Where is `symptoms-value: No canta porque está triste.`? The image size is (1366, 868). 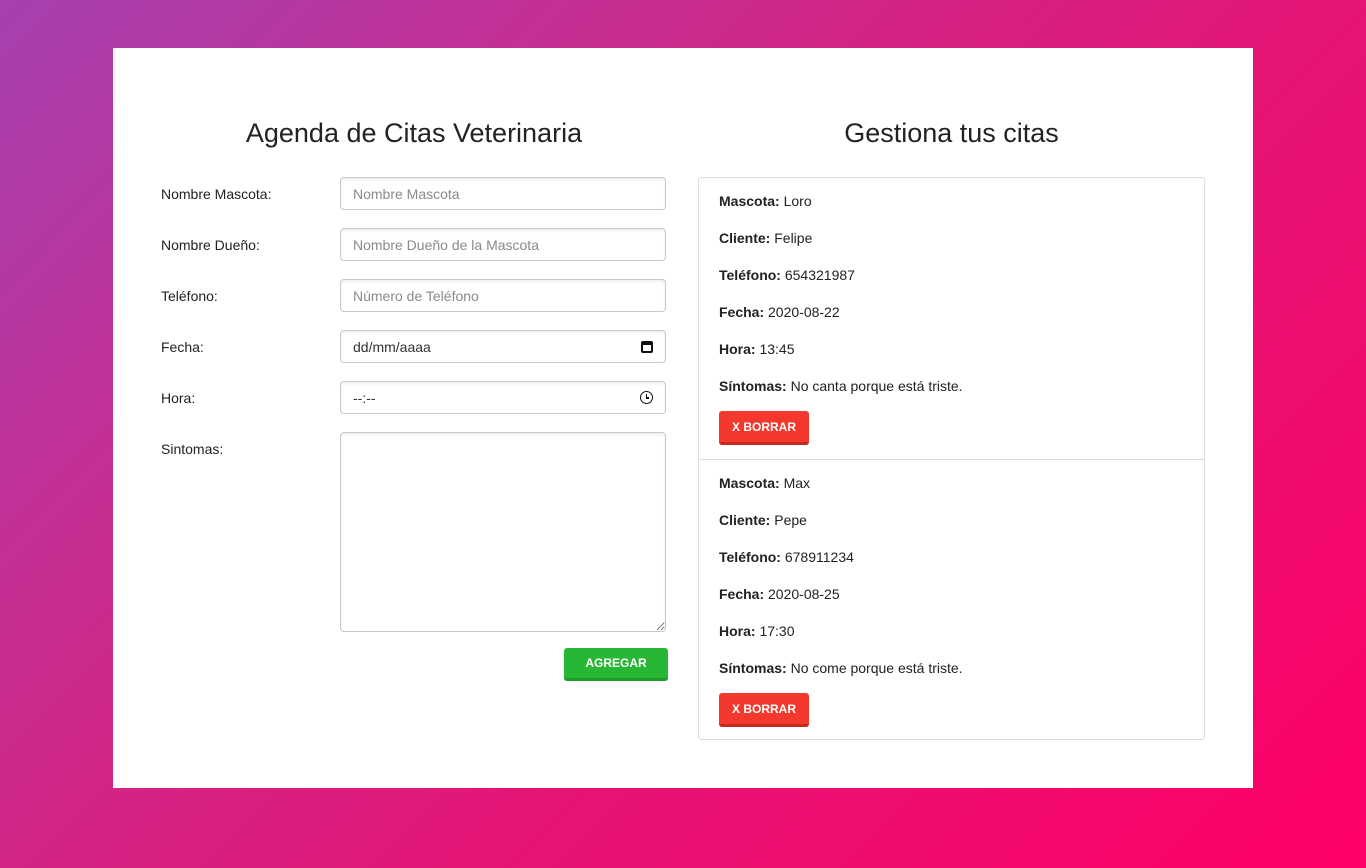 symptoms-value: No canta porque está triste. is located at coordinates (876, 386).